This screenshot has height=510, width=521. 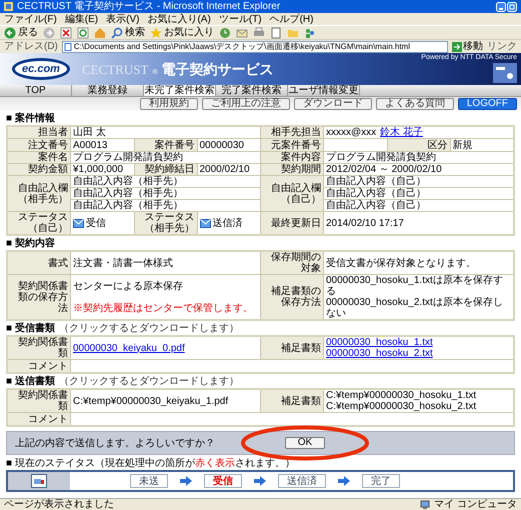 I want to click on link: 鈴木 花子, so click(x=401, y=132).